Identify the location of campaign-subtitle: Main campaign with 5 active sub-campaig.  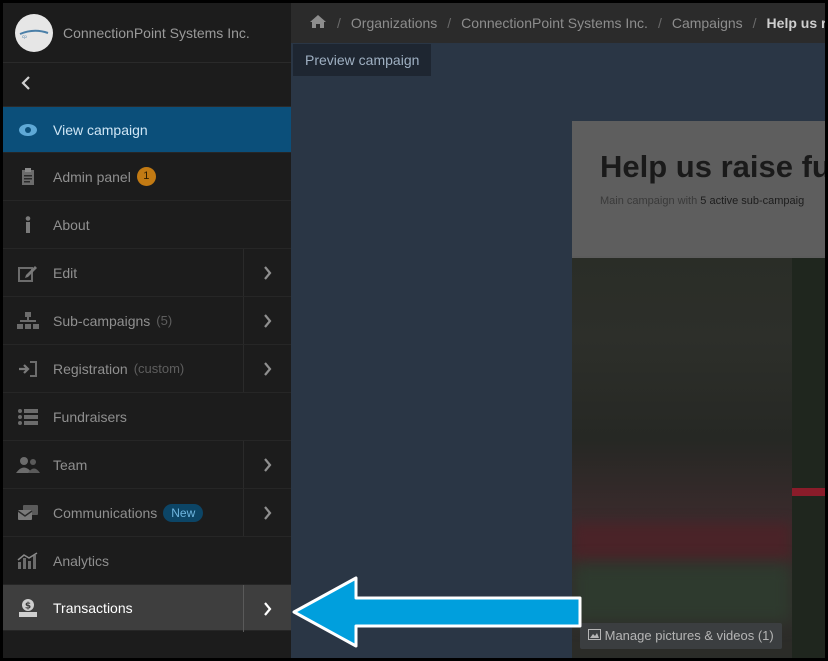
(712, 201).